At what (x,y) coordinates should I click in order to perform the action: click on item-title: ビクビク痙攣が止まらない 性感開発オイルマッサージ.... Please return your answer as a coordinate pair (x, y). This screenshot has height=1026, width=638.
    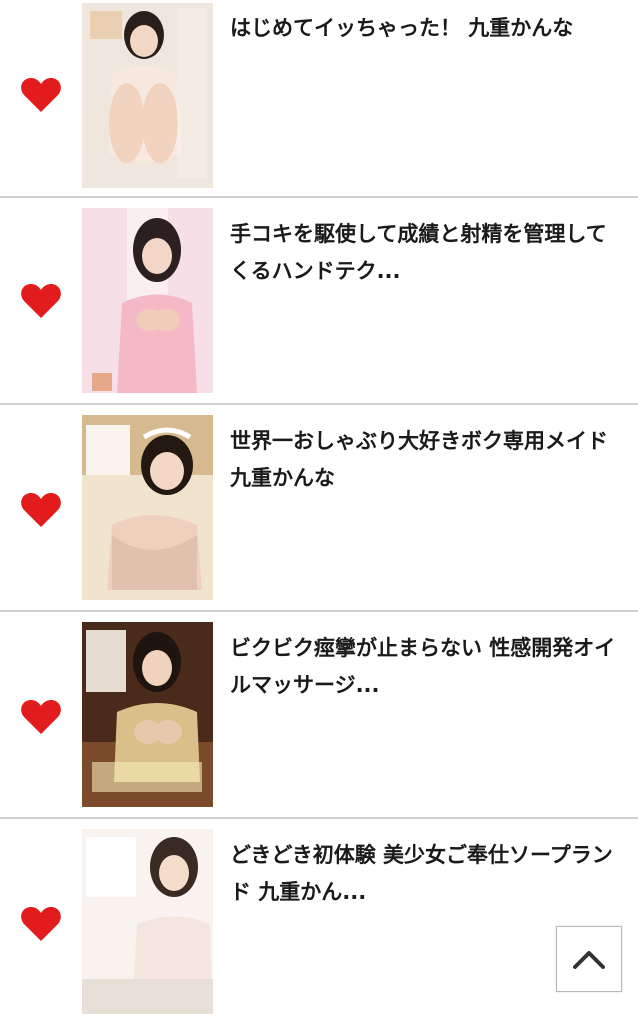
    Looking at the image, I should click on (428, 667).